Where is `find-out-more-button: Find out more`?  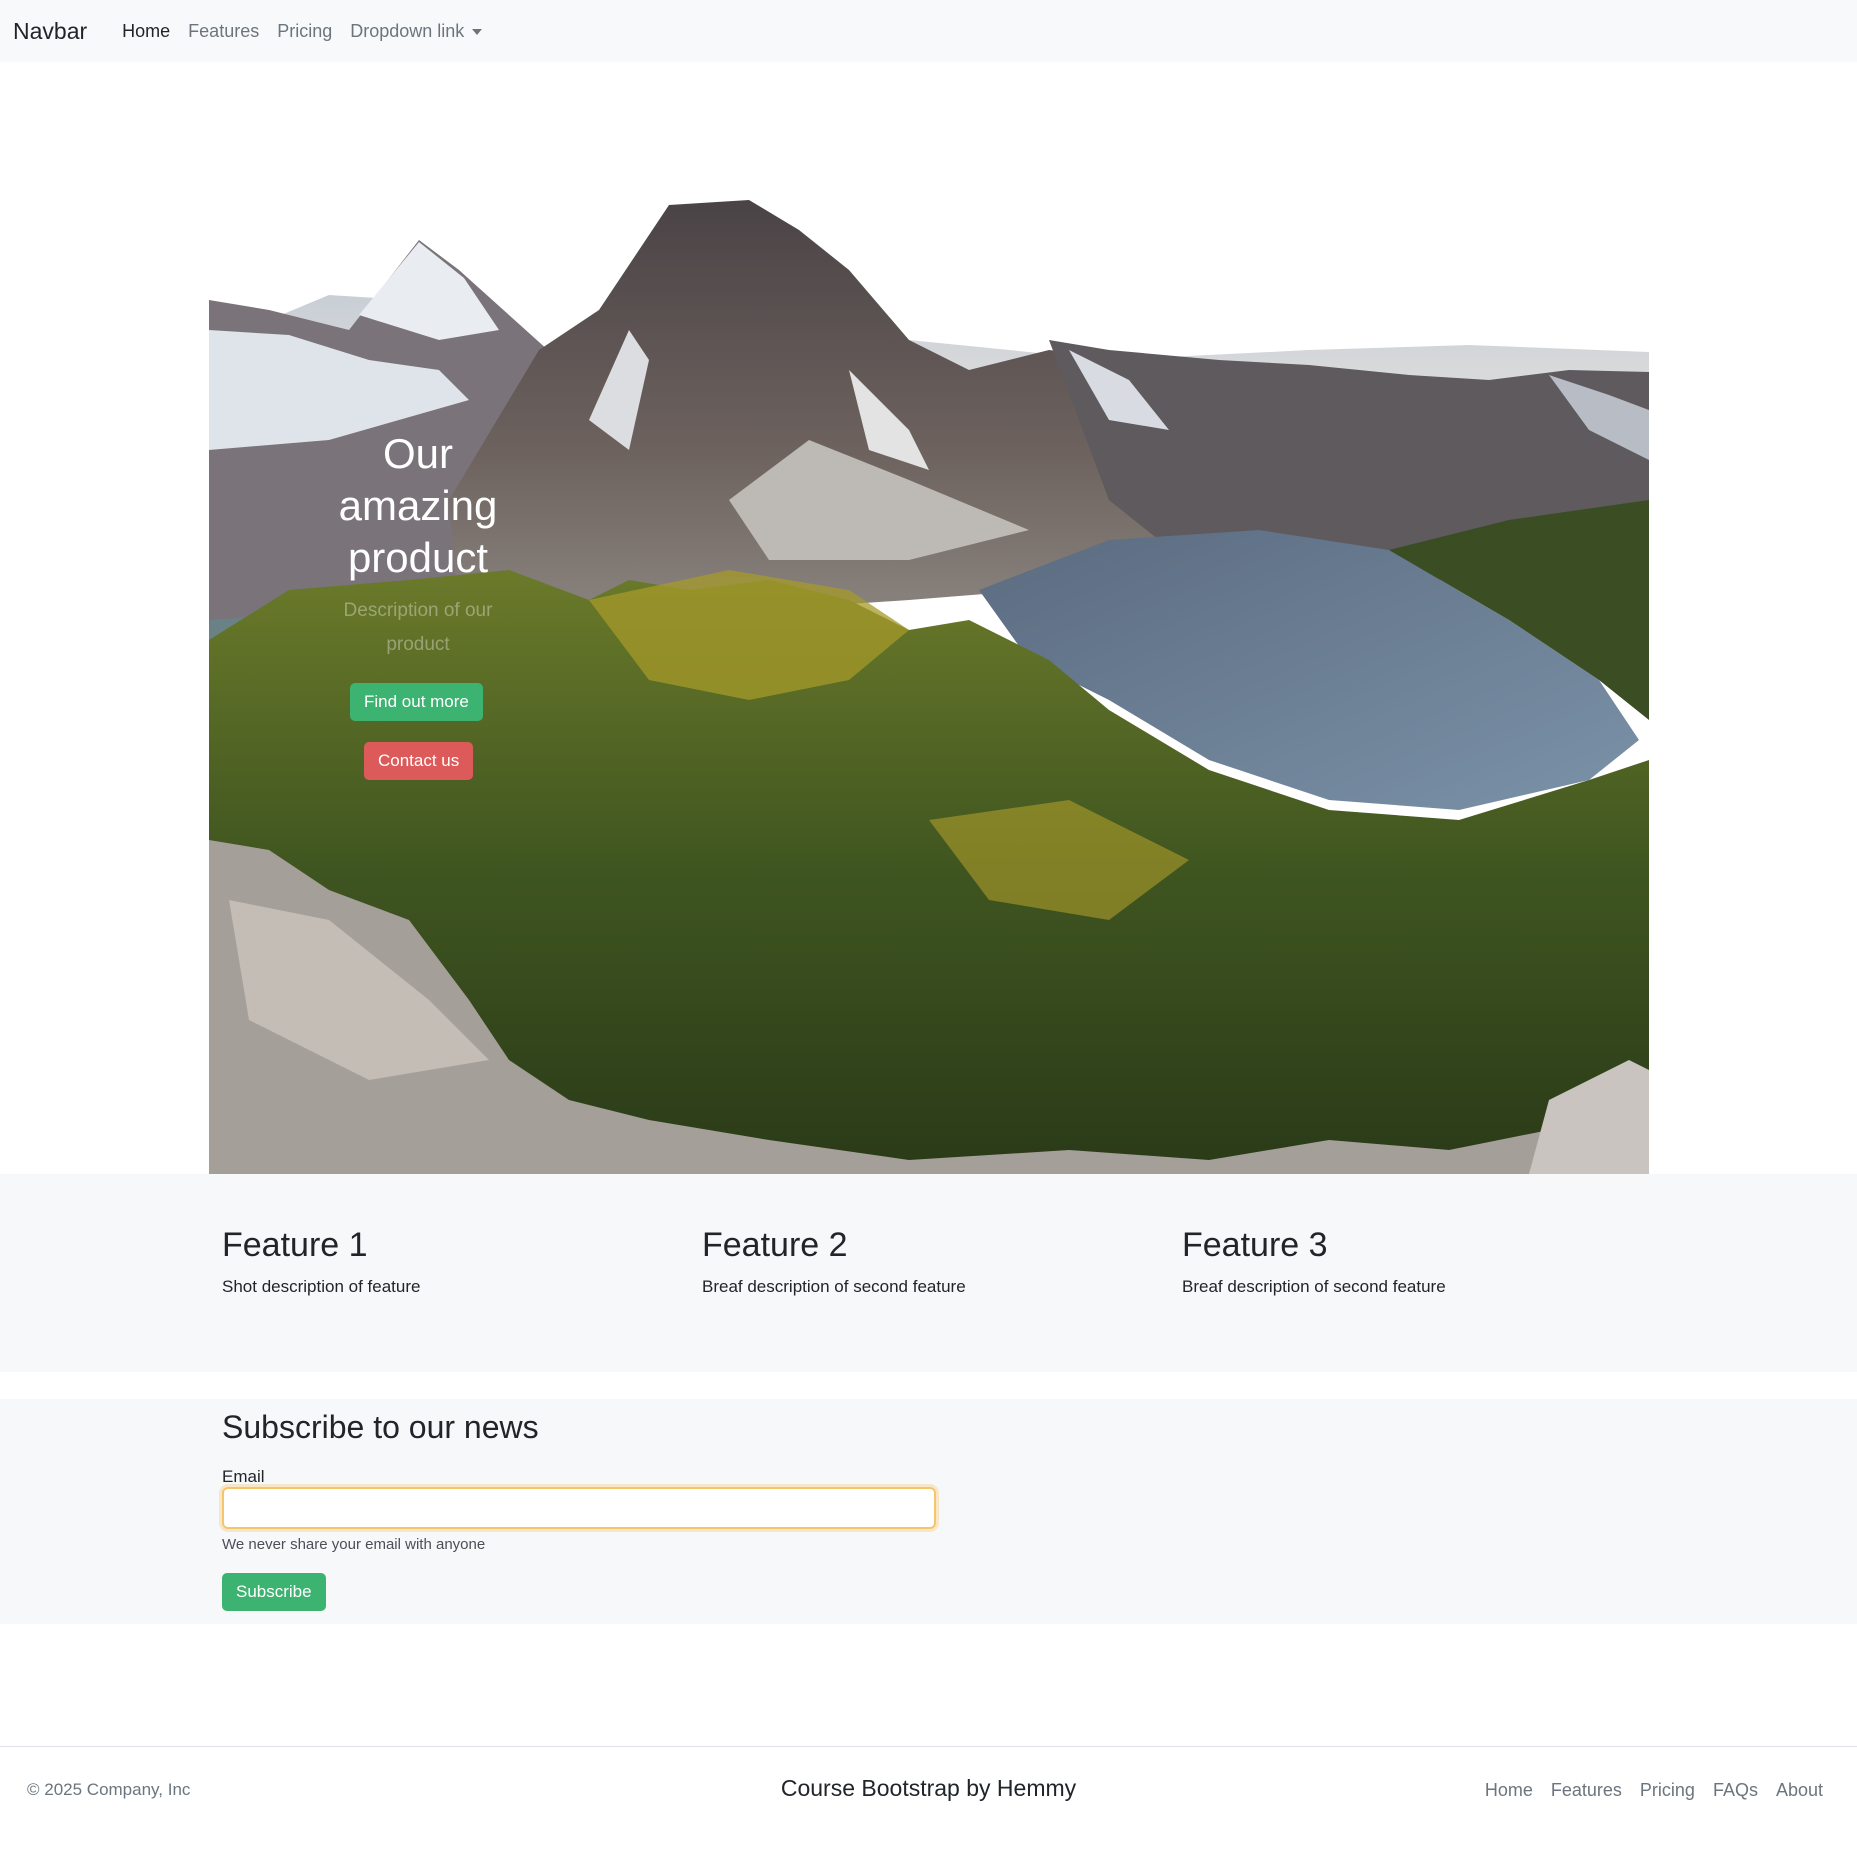
find-out-more-button: Find out more is located at coordinates (416, 702).